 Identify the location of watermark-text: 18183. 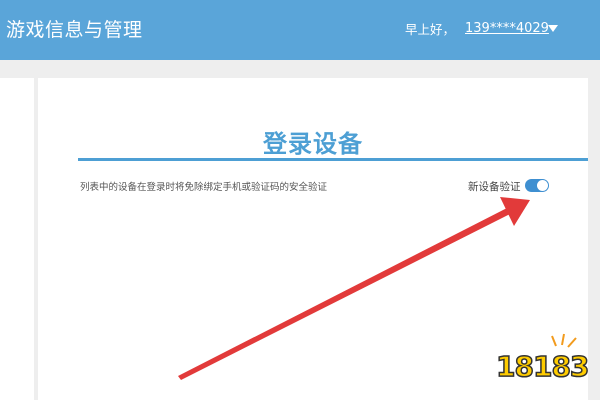
(542, 366).